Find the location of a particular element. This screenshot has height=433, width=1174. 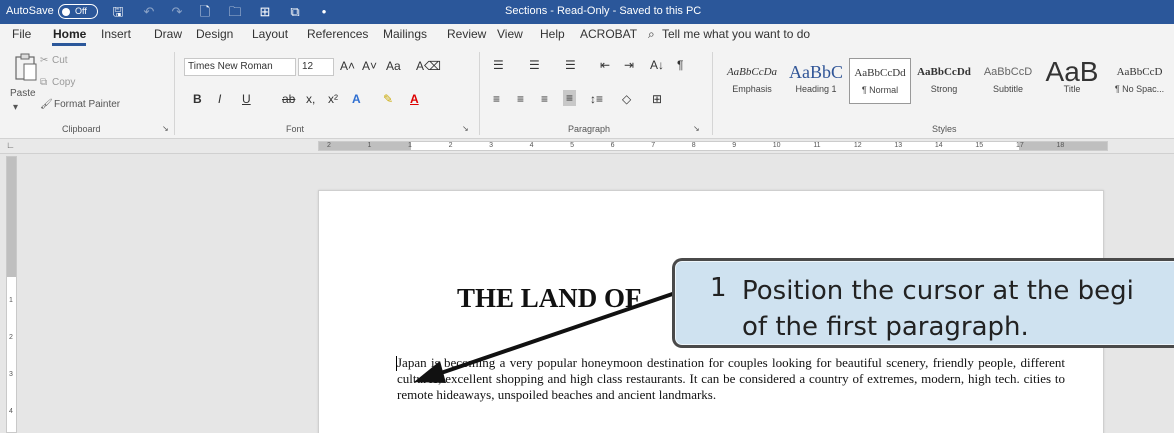

highlight-button: ✎ is located at coordinates (388, 99).